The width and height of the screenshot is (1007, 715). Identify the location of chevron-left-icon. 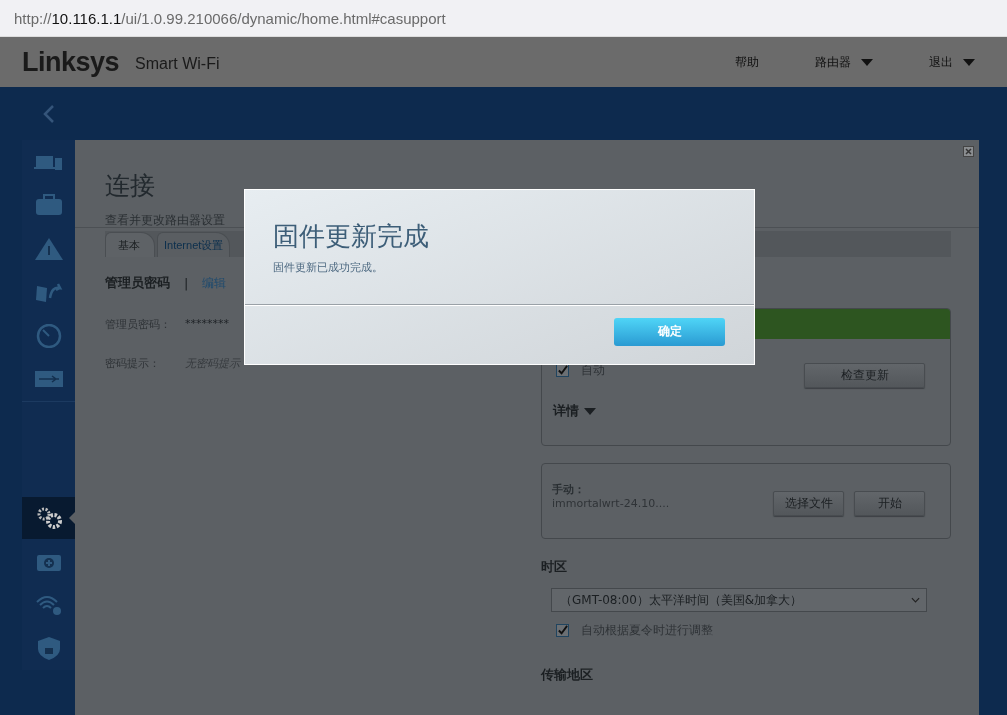
(48, 113).